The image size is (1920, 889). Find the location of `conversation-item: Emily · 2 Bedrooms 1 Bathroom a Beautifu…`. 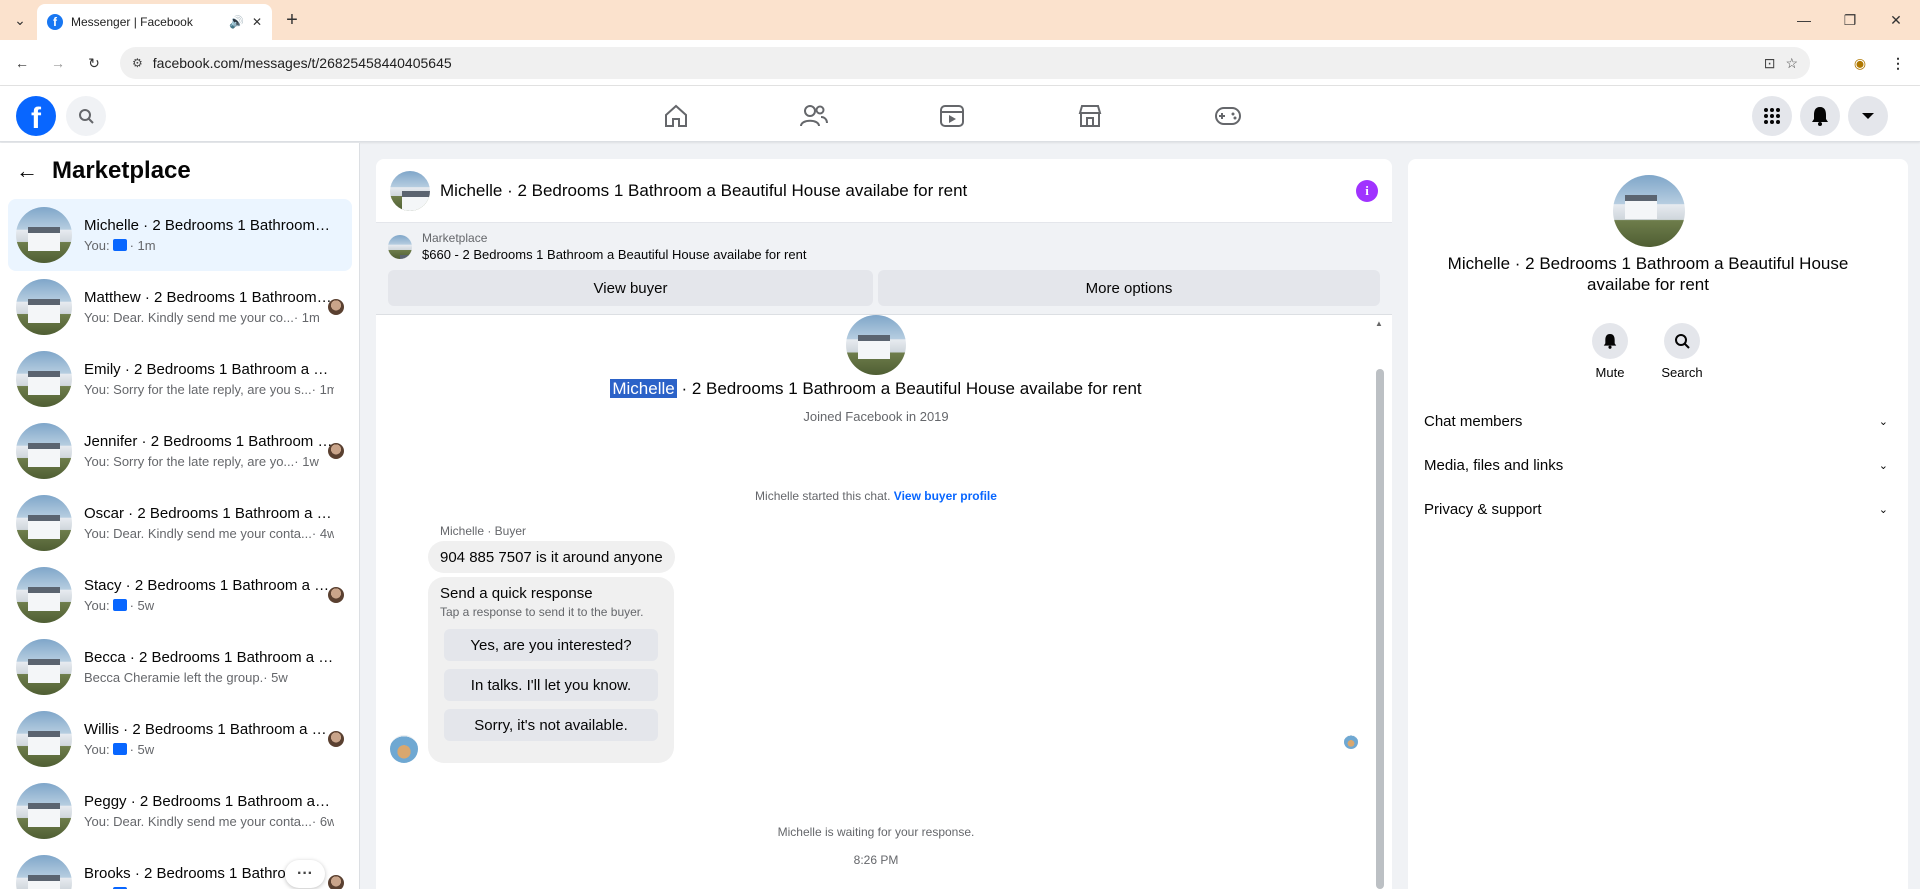

conversation-item: Emily · 2 Bedrooms 1 Bathroom a Beautifu… is located at coordinates (180, 379).